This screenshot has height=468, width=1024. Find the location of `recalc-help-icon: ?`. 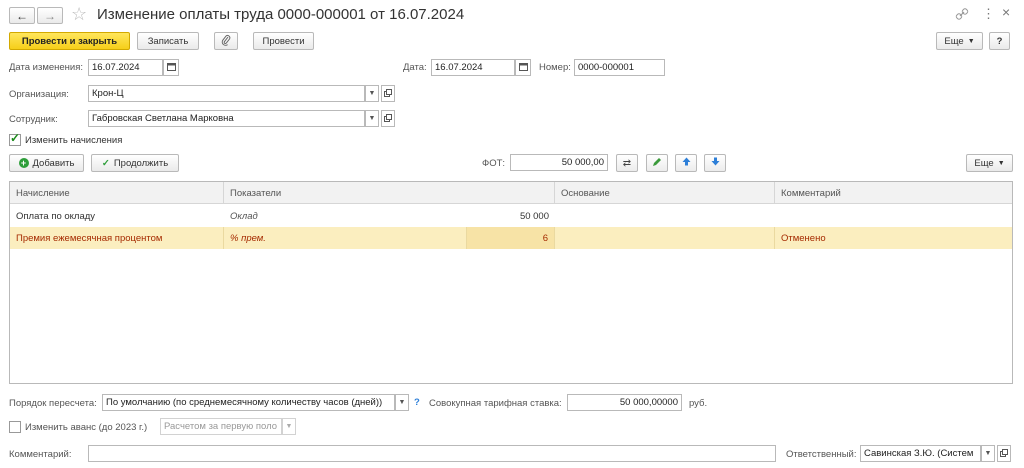

recalc-help-icon: ? is located at coordinates (417, 402).